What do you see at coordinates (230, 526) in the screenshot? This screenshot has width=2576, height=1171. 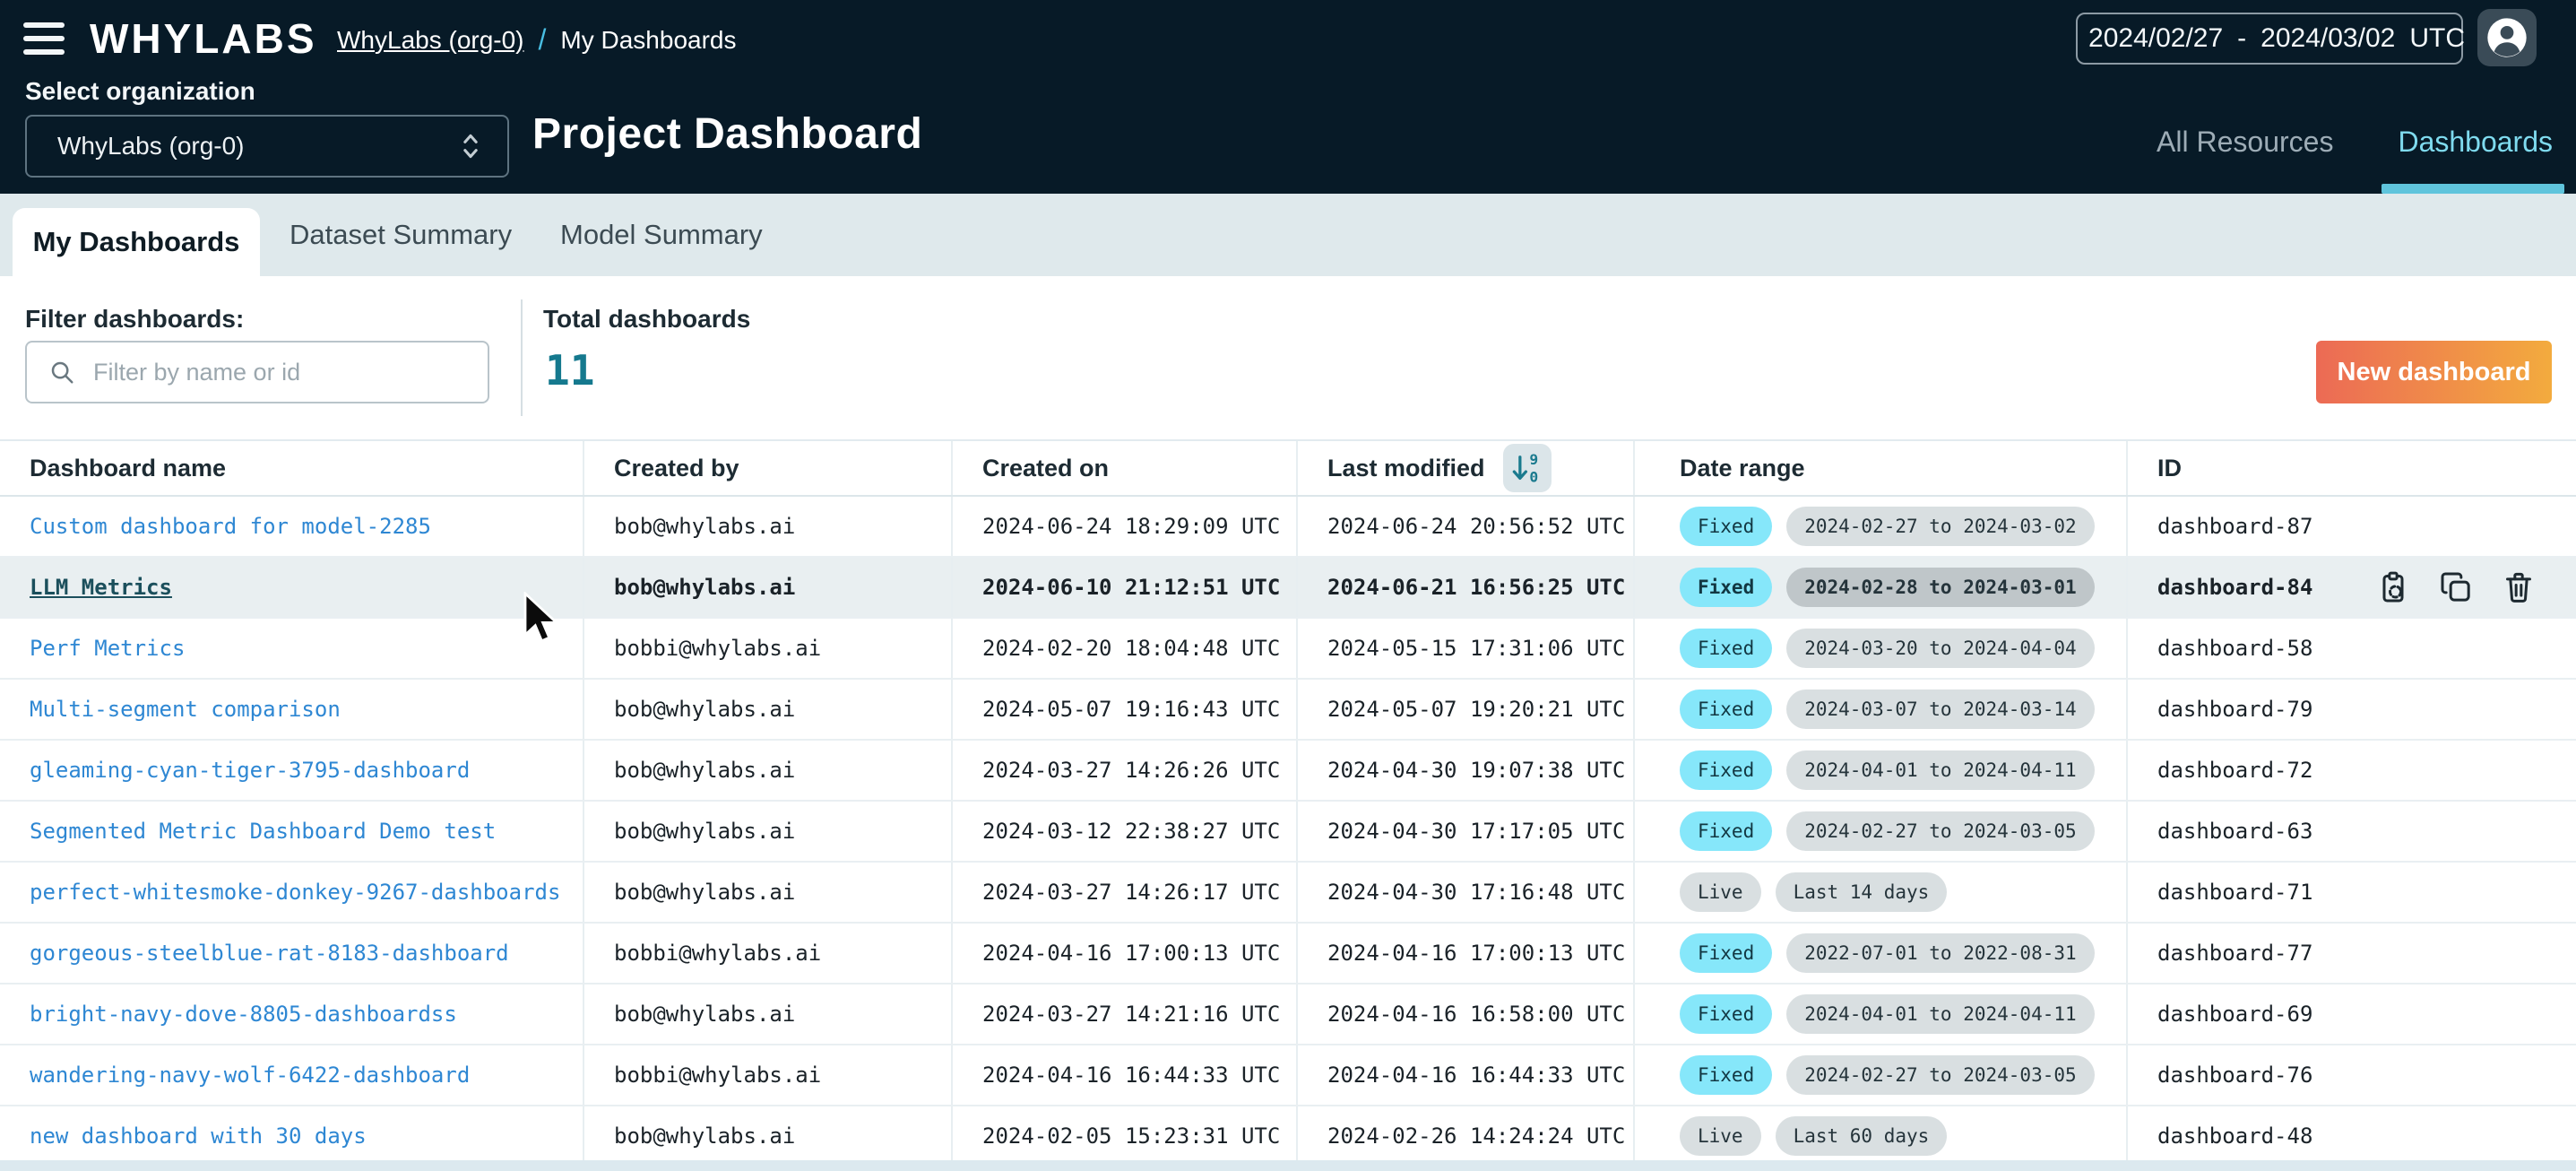 I see `dashboard-name-link: Custom dashboard for model-2285` at bounding box center [230, 526].